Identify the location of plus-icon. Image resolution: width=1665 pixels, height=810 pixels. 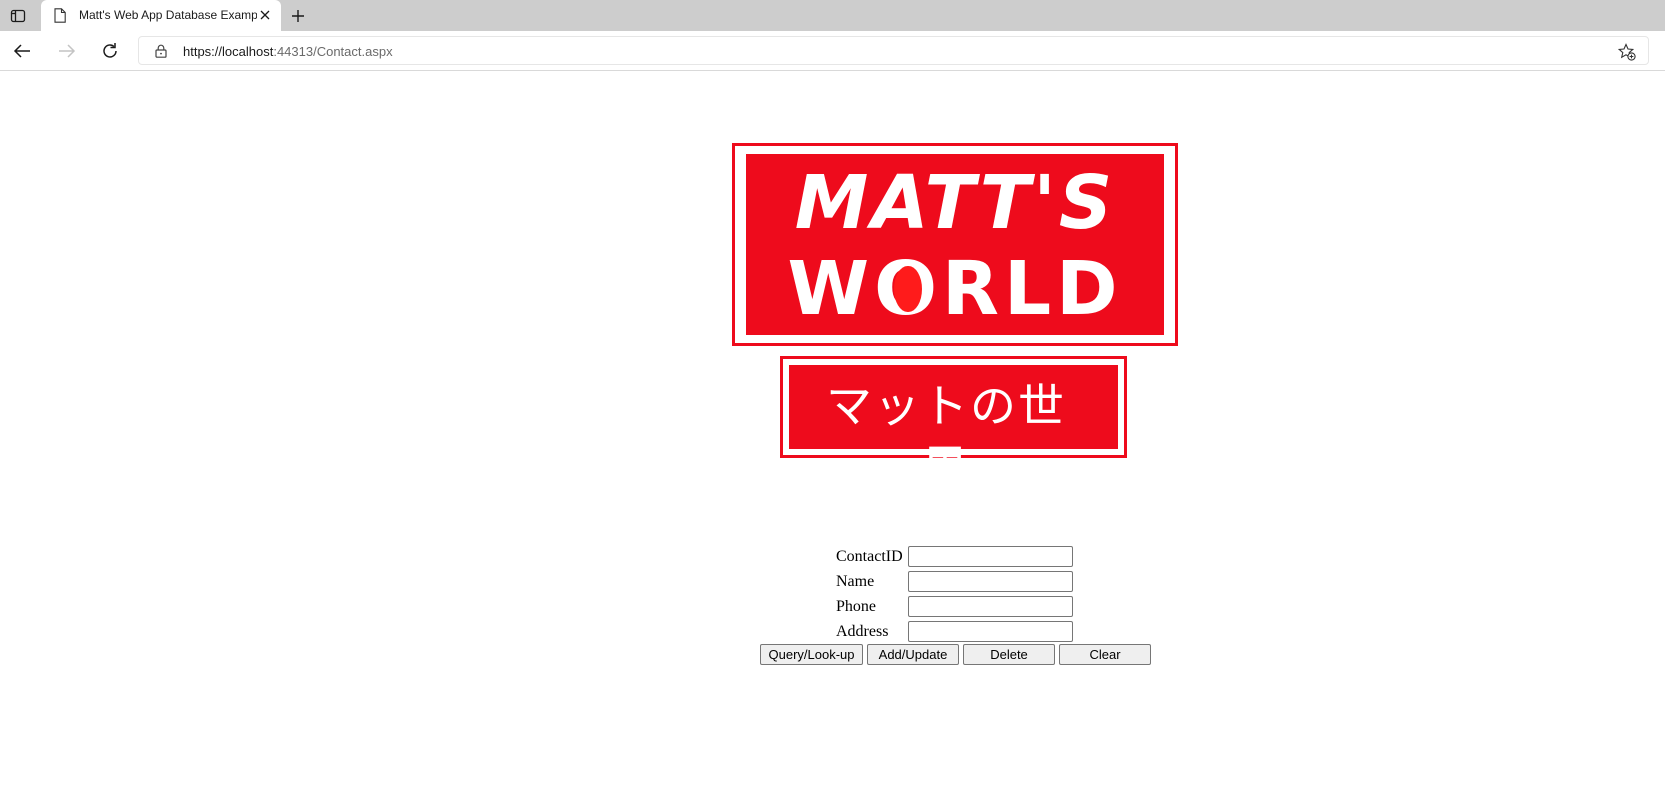
(298, 16).